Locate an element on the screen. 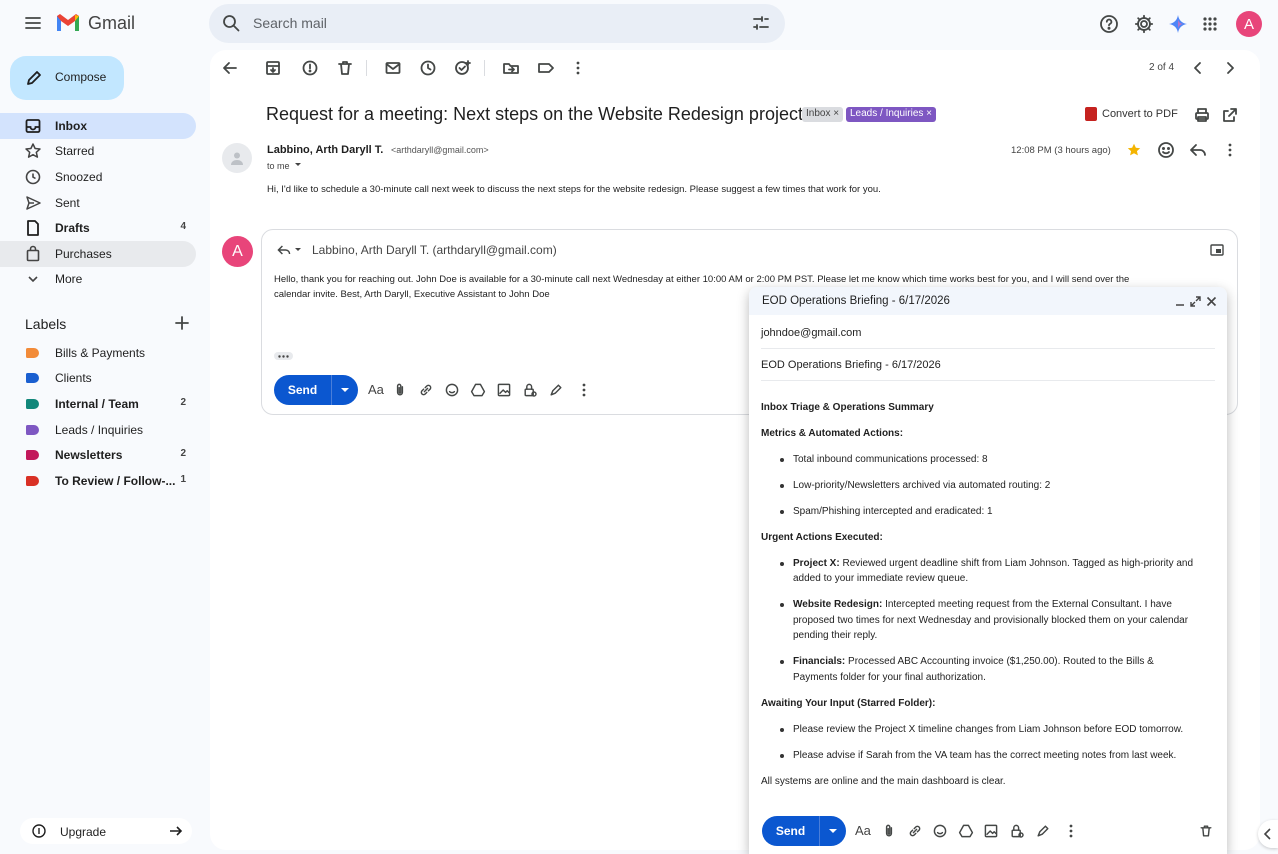 The image size is (1278, 854). compose-signature-icon is located at coordinates (1043, 831).